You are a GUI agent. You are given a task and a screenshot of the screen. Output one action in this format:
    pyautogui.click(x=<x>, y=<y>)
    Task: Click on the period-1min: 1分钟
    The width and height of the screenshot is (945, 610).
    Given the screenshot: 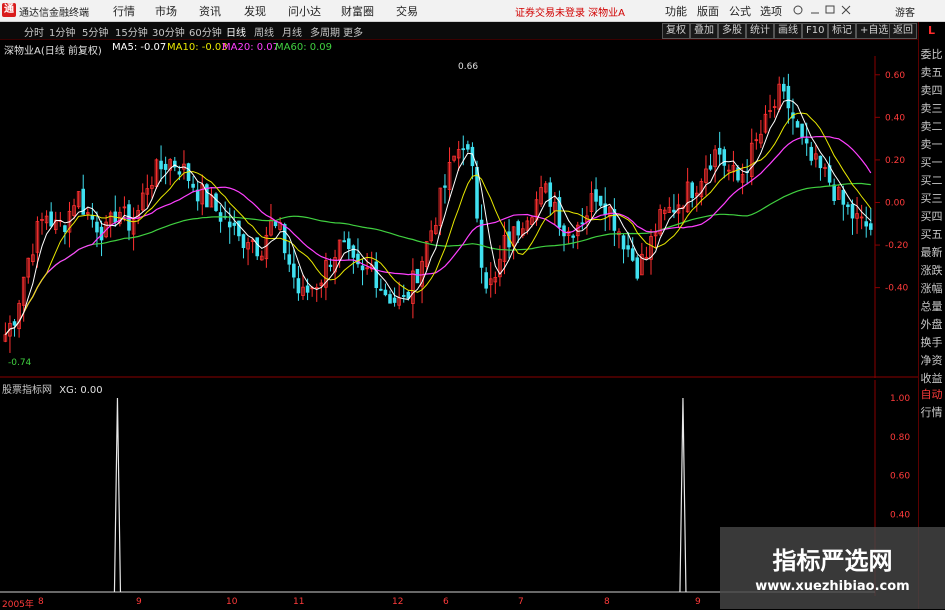 What is the action you would take?
    pyautogui.click(x=62, y=31)
    